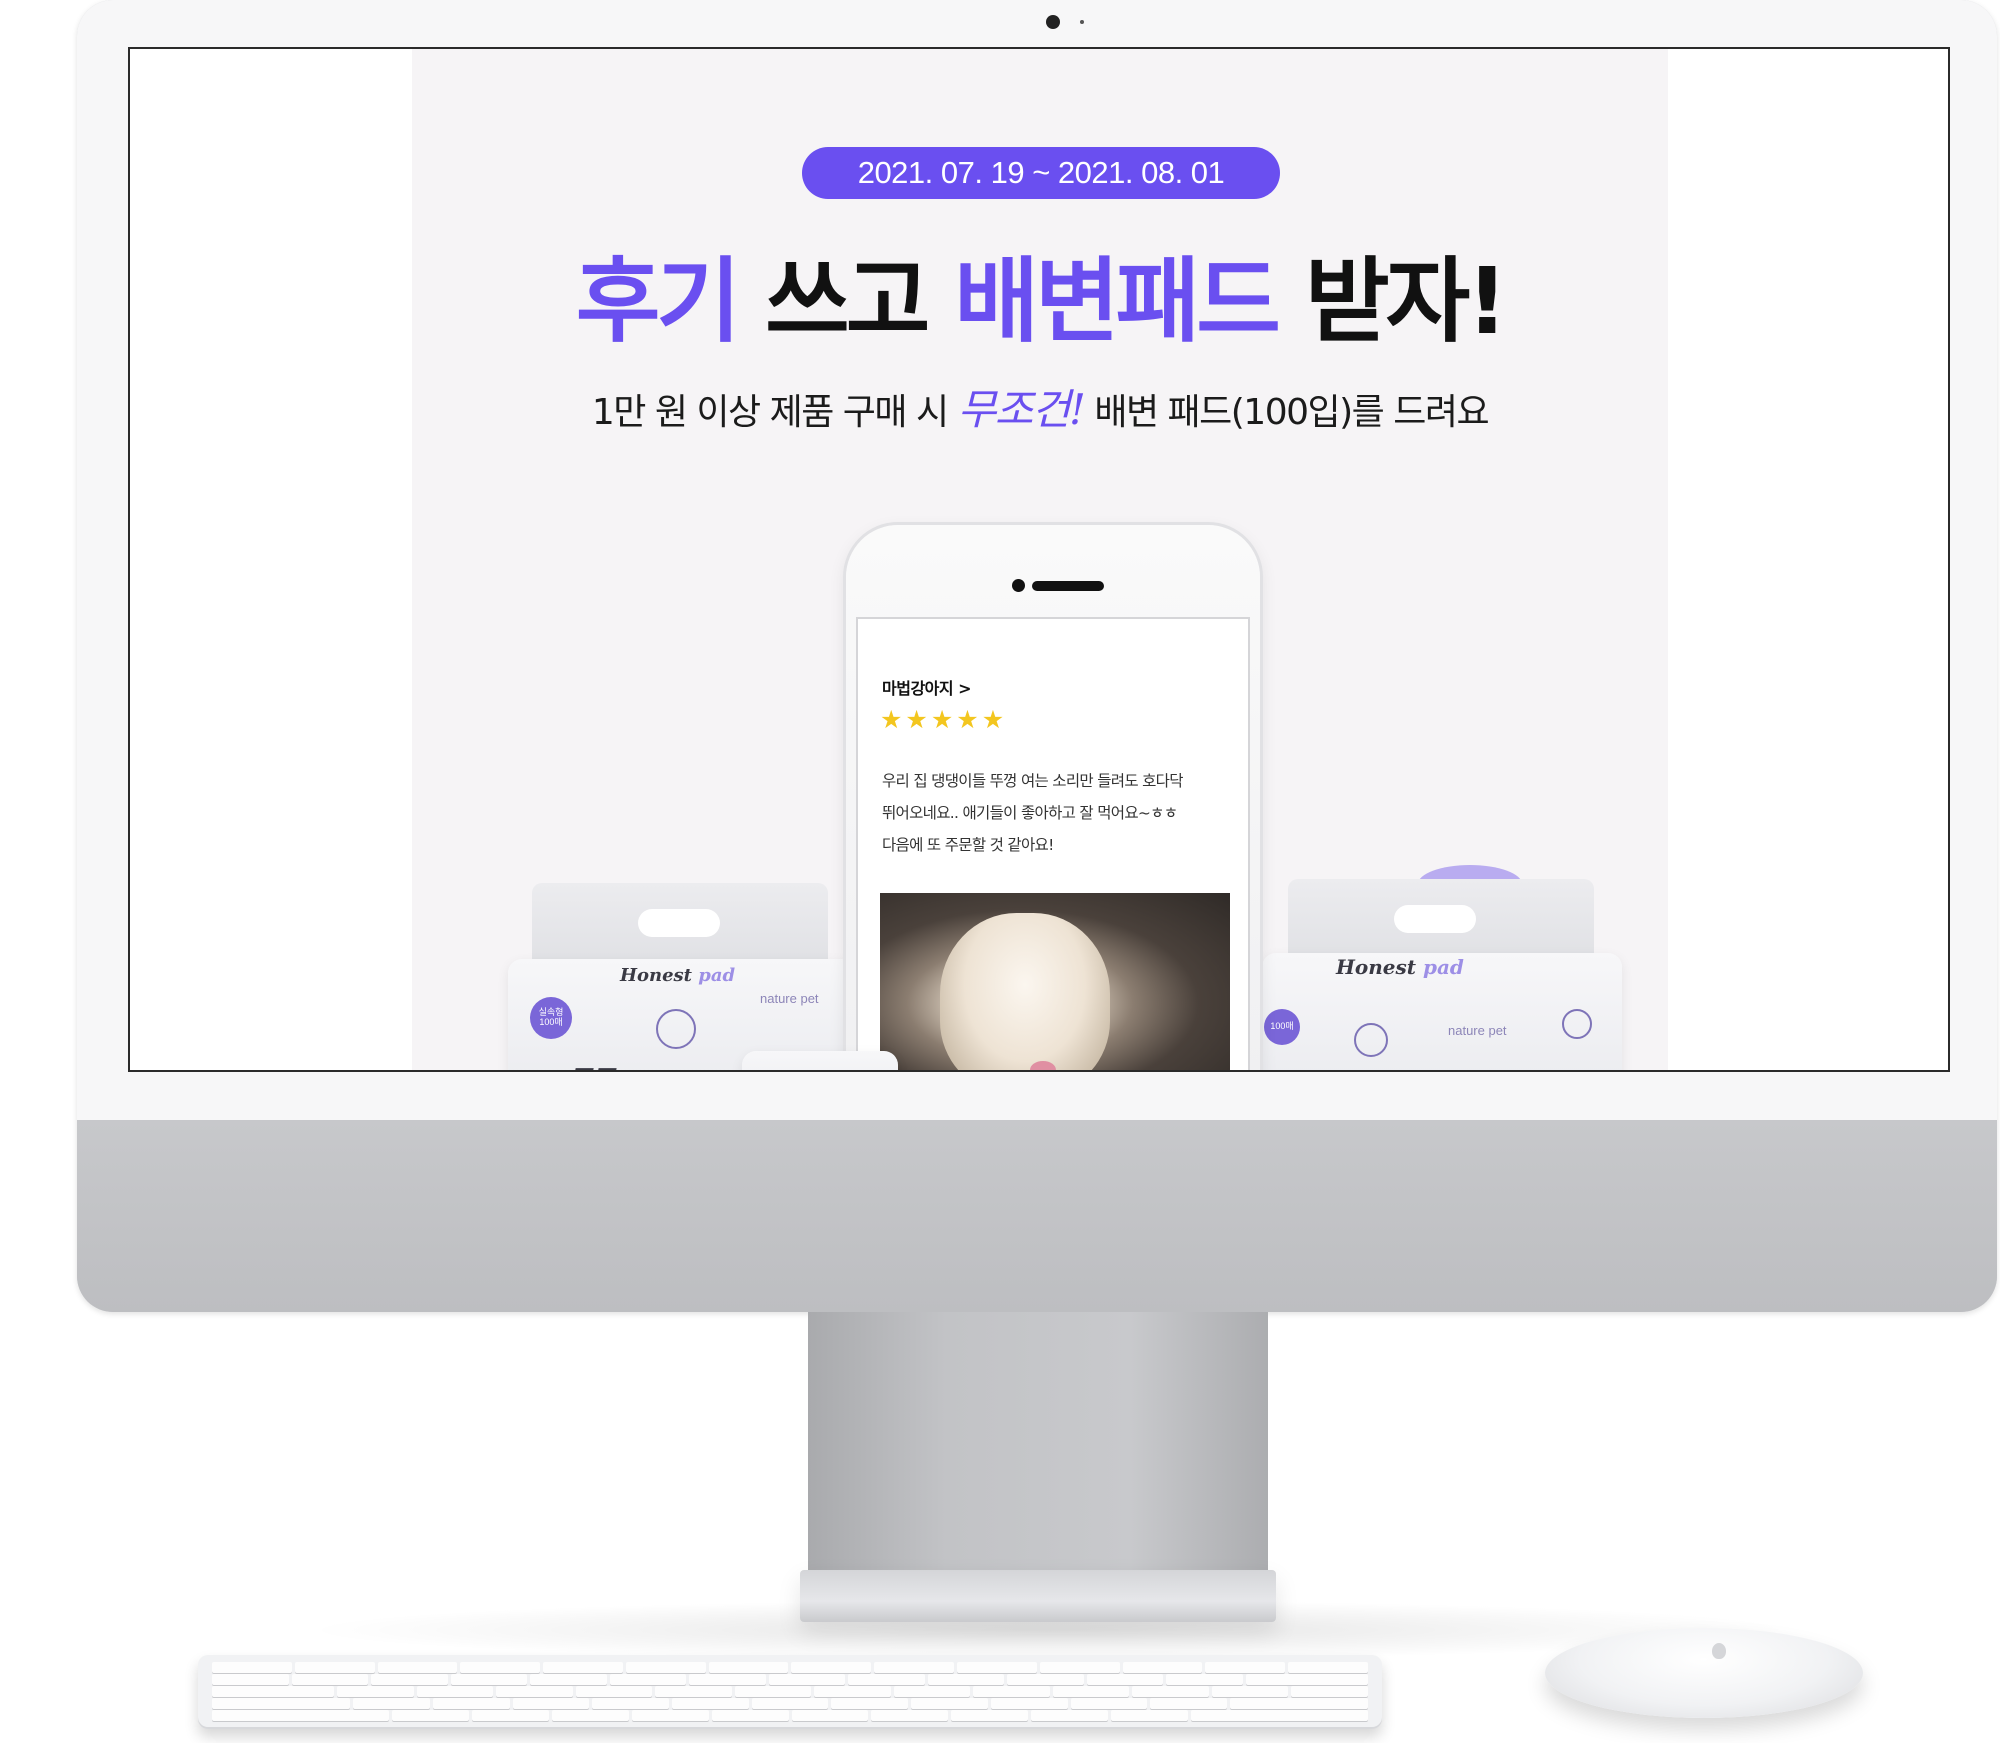  I want to click on review-photo-dog, so click(1055, 981).